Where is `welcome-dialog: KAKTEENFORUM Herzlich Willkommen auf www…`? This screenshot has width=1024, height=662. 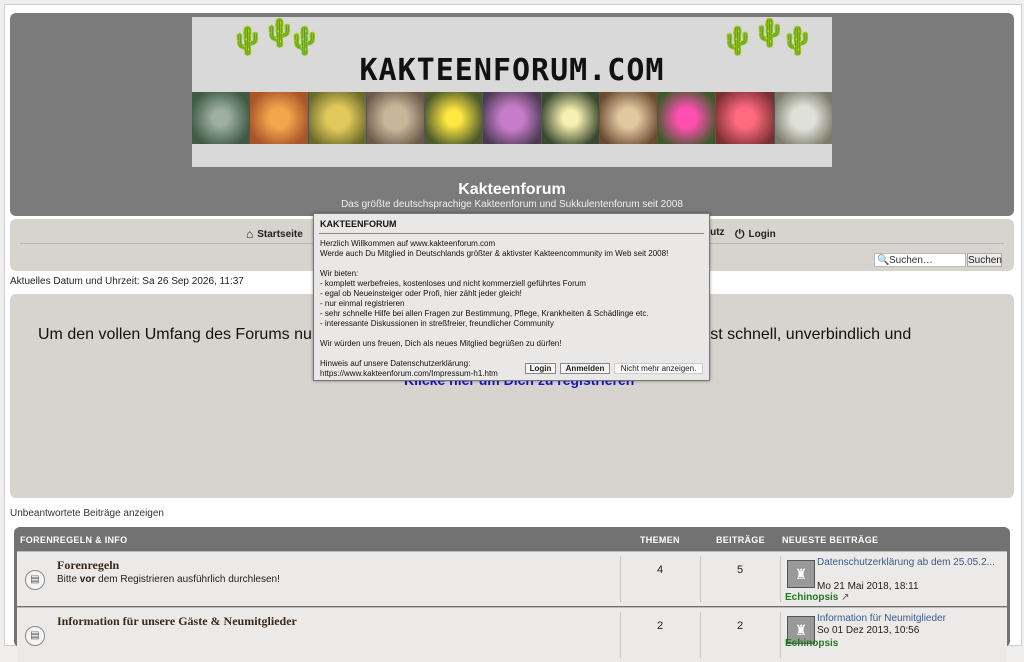
welcome-dialog: KAKTEENFORUM Herzlich Willkommen auf www… is located at coordinates (511, 297).